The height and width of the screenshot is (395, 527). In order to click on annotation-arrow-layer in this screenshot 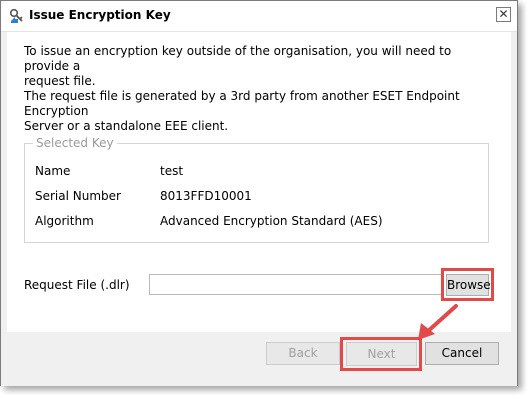, I will do `click(438, 322)`.